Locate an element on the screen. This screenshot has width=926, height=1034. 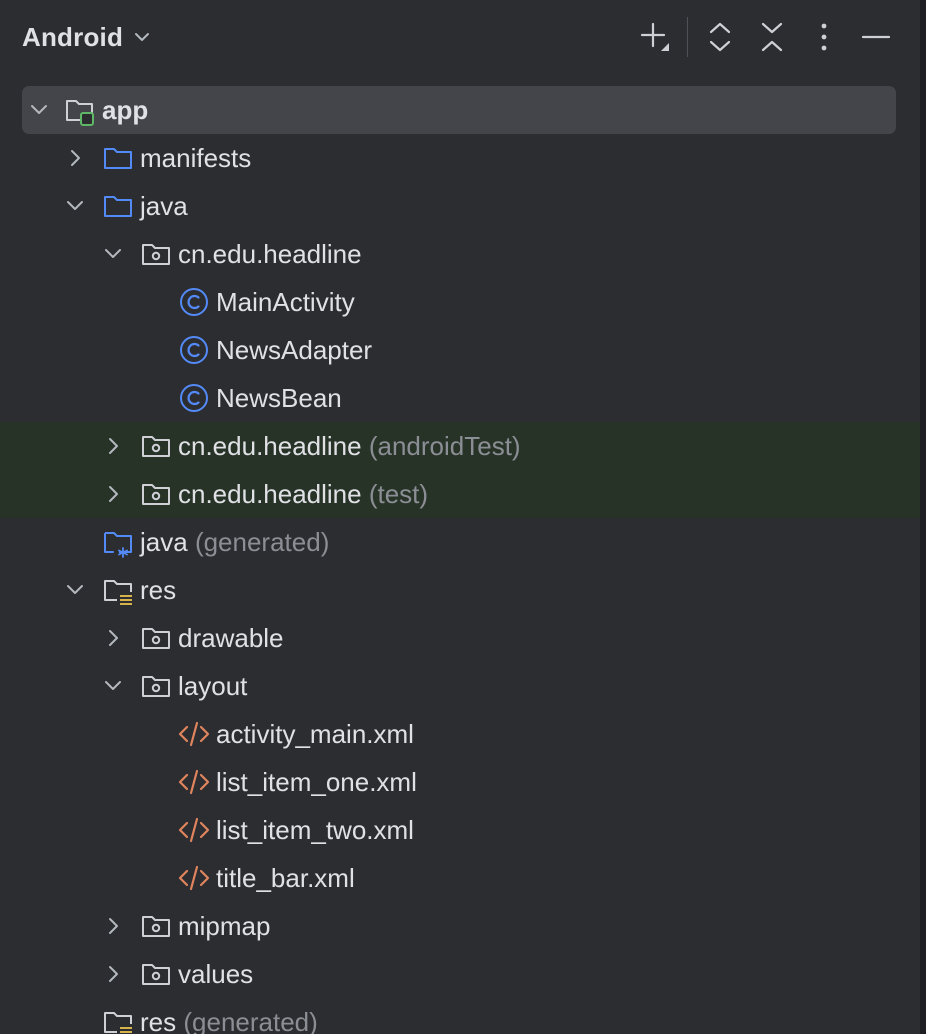
add-button is located at coordinates (655, 37).